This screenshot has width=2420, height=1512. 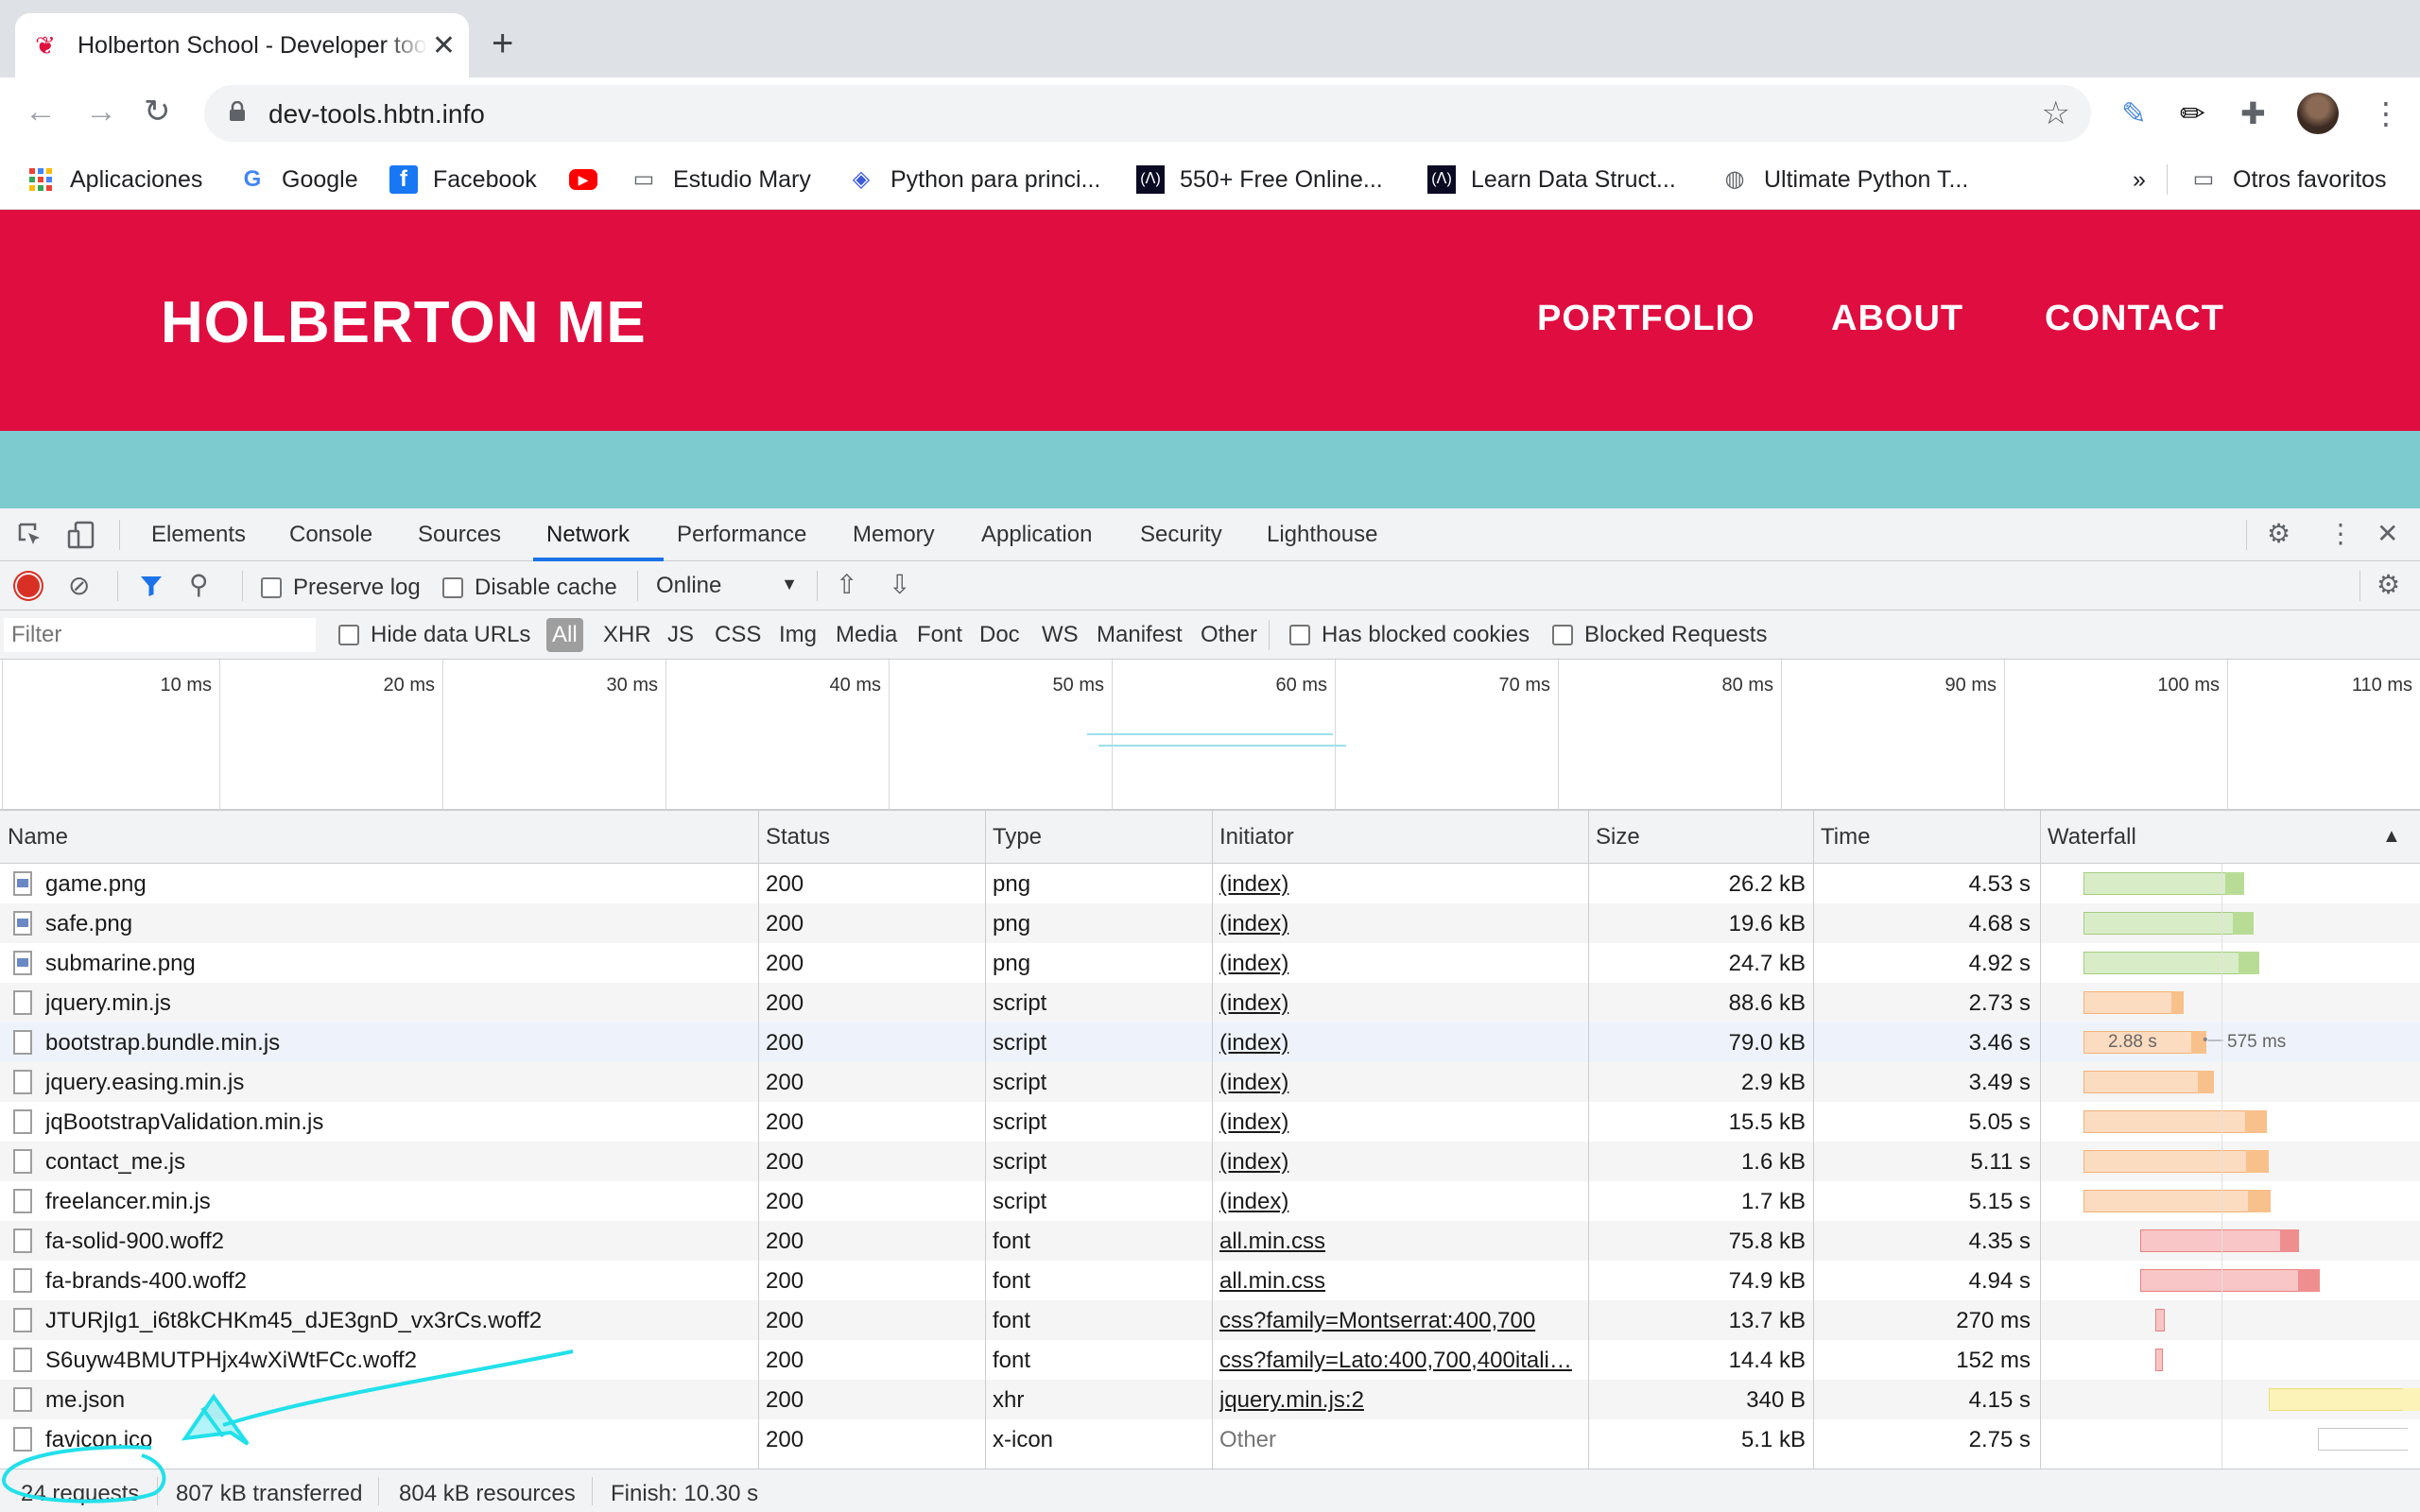 What do you see at coordinates (330, 535) in the screenshot?
I see `tab-console: Console` at bounding box center [330, 535].